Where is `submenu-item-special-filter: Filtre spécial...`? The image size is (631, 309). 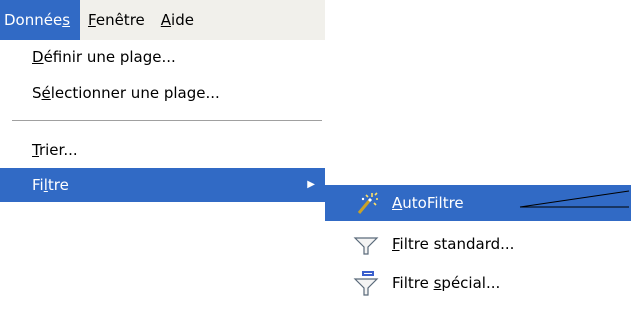 submenu-item-special-filter: Filtre spécial... is located at coordinates (478, 283).